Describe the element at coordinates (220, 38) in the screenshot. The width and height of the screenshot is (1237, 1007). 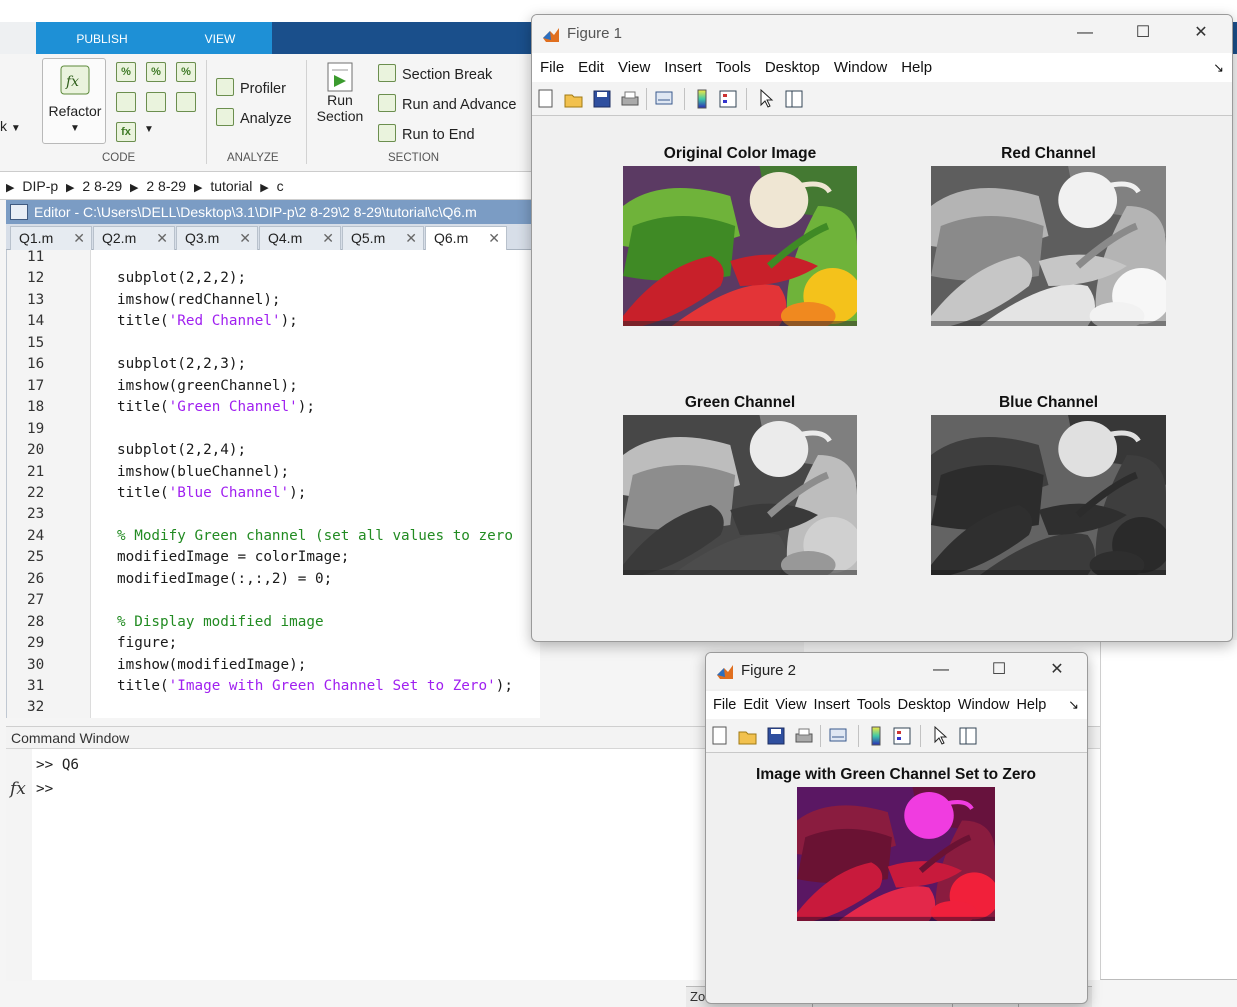
I see `ribbon-tab-view: VIEW` at that location.